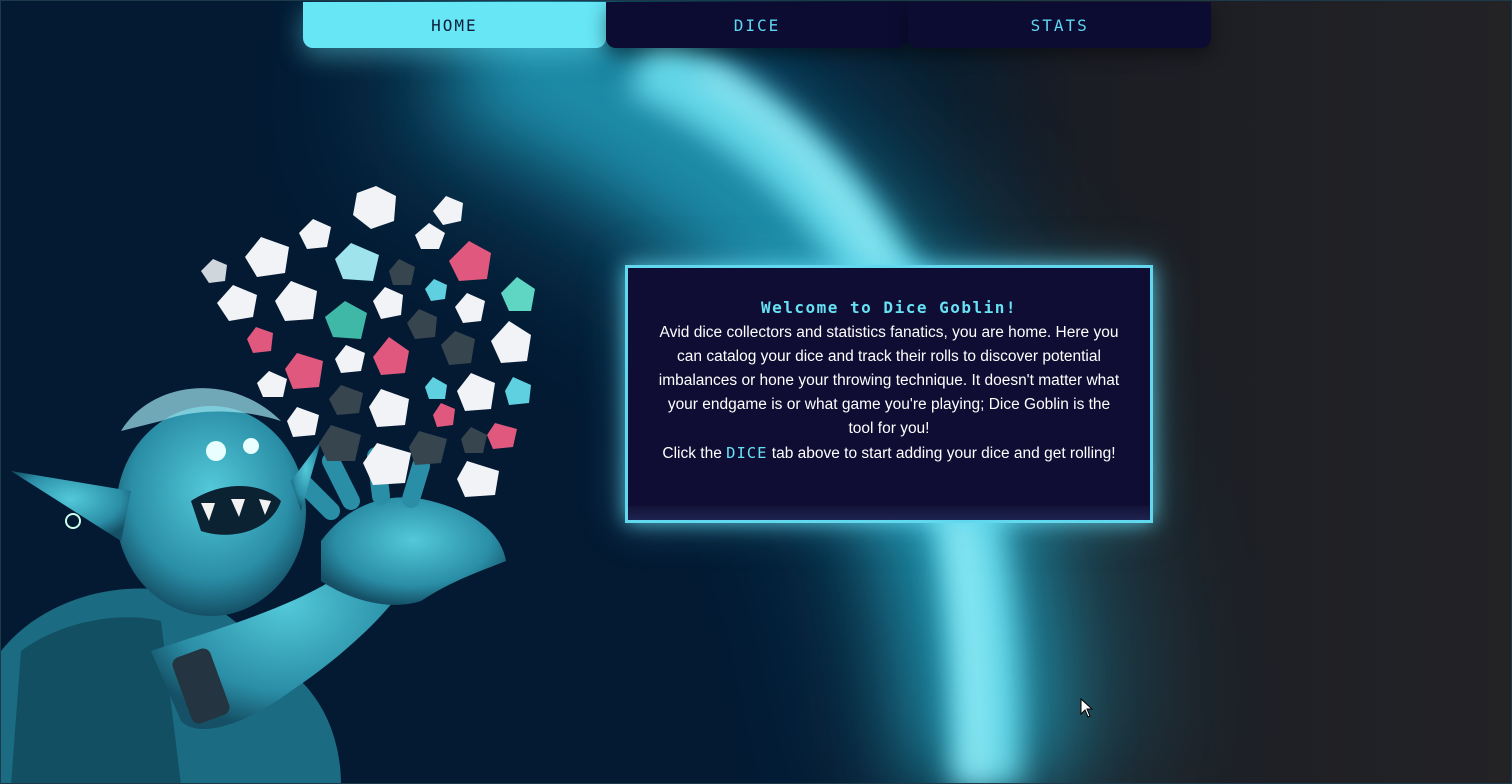 The width and height of the screenshot is (1512, 784). I want to click on tab-dice: DICE, so click(757, 25).